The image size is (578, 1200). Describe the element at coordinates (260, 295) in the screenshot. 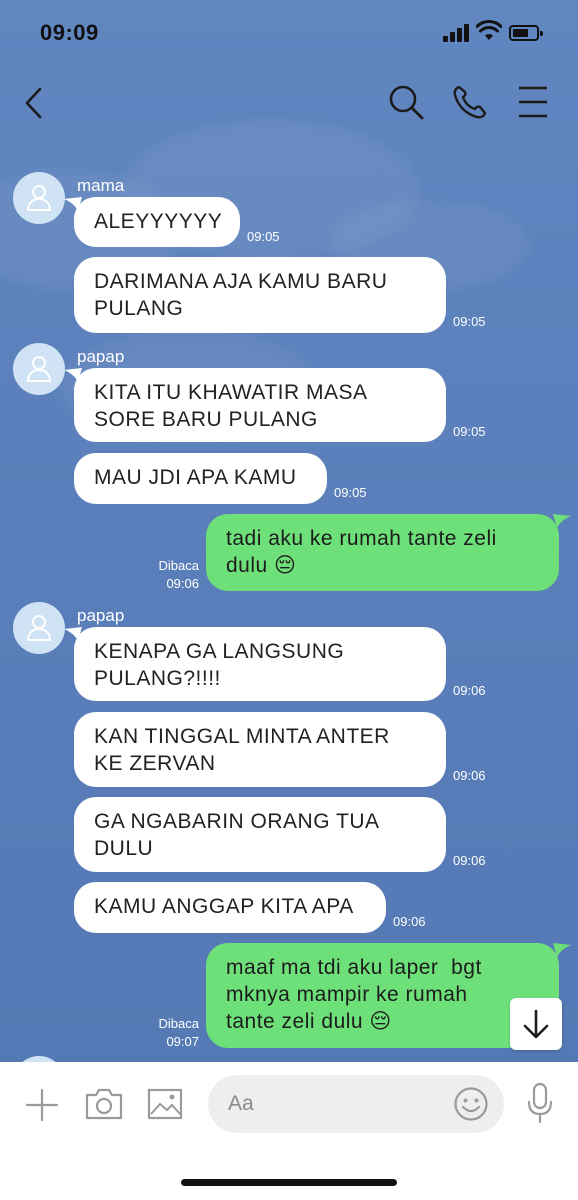

I see `message-bubble: DARIMANA AJA KAMU BARU PULANG` at that location.